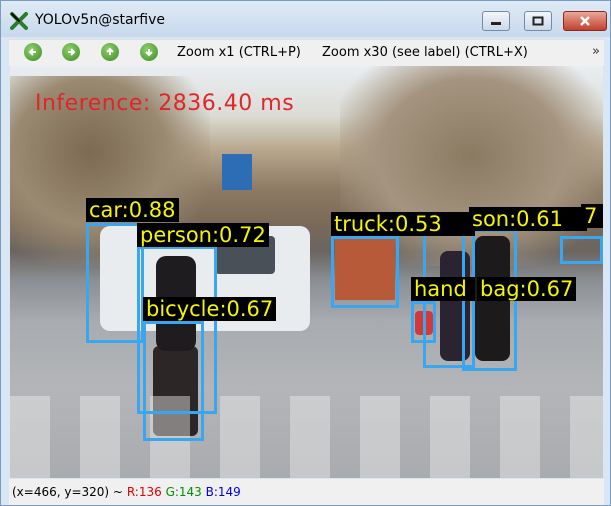 This screenshot has height=506, width=611. Describe the element at coordinates (496, 21) in the screenshot. I see `minimize-button` at that location.